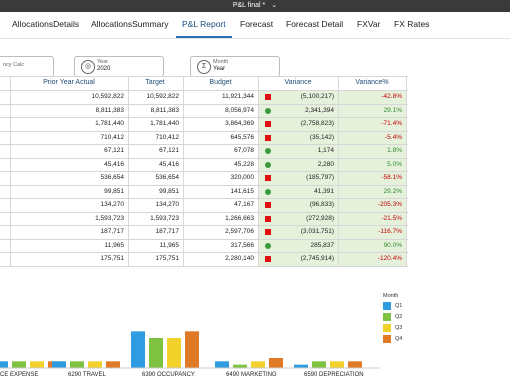 This screenshot has width=510, height=387. Describe the element at coordinates (403, 306) in the screenshot. I see `legend-item-q1: Q1` at that location.